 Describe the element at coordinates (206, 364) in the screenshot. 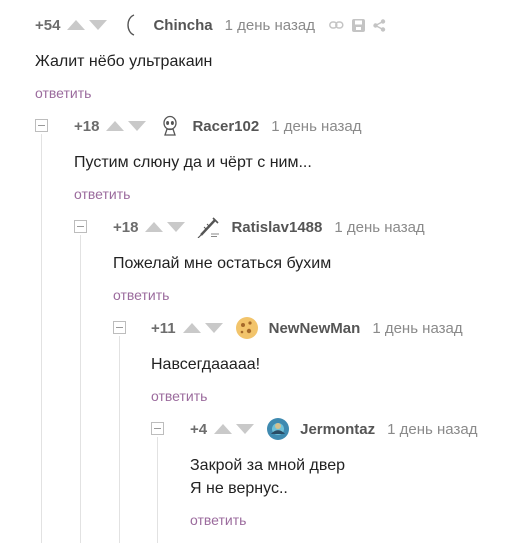

I see `comment-text-line: Навсегдааааа!` at that location.